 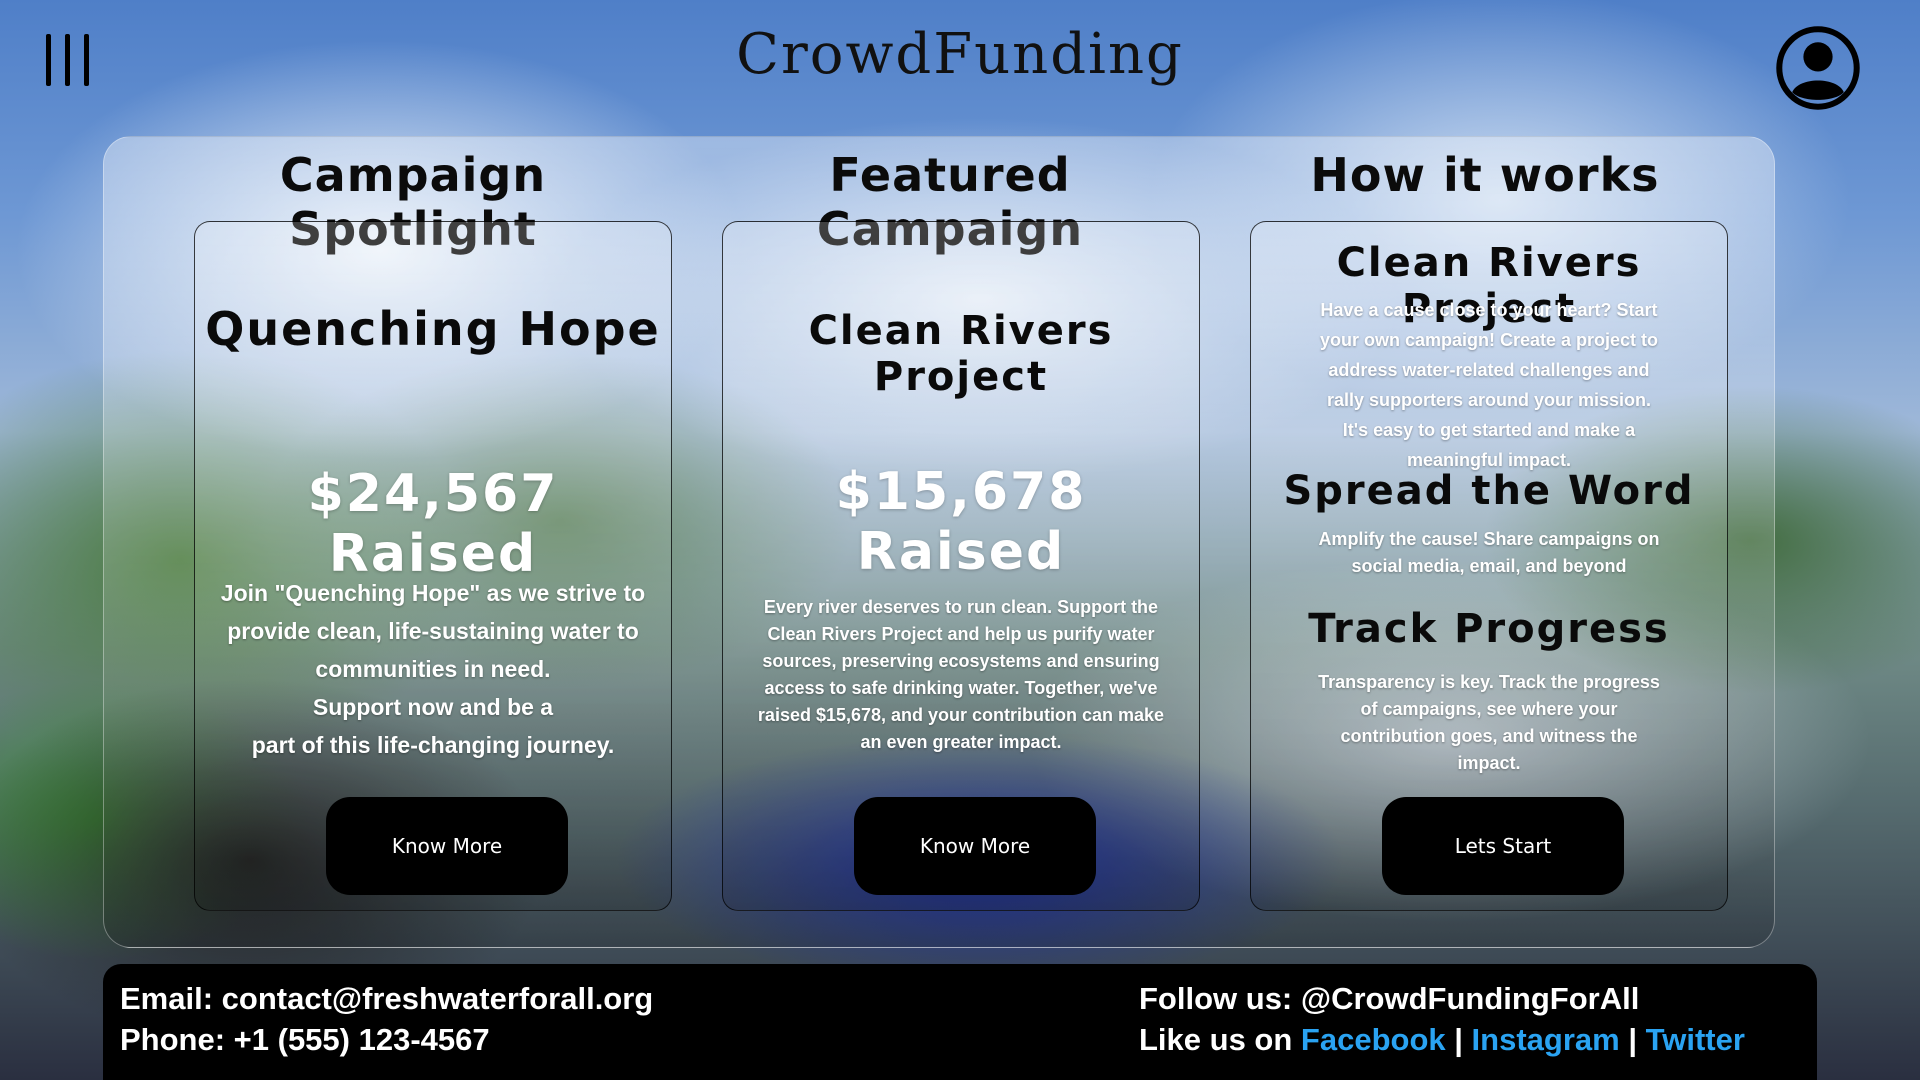 What do you see at coordinates (433, 329) in the screenshot?
I see `card-title: Quenching Hope` at bounding box center [433, 329].